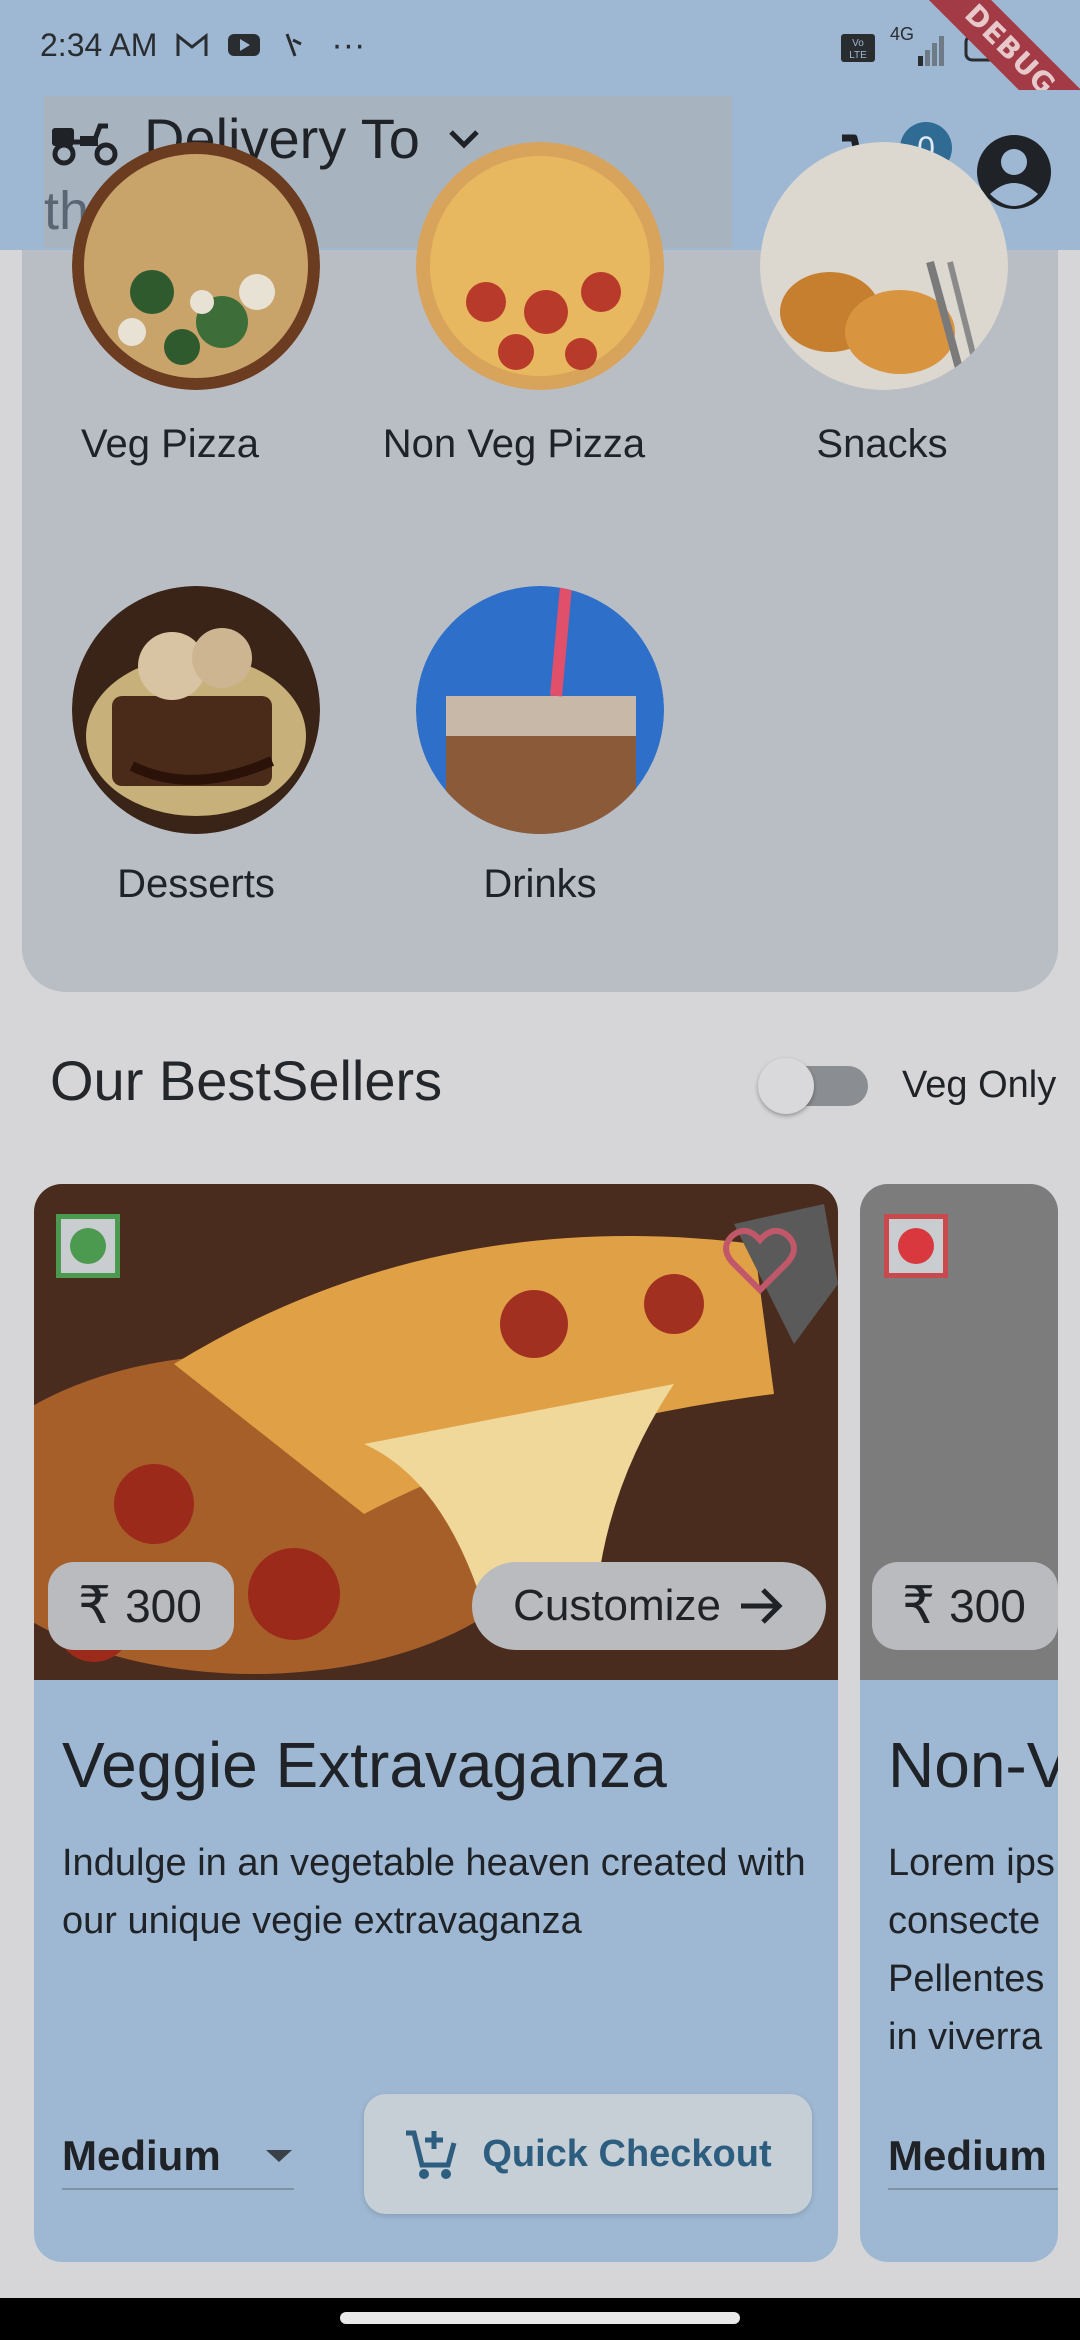 The image size is (1080, 2340). Describe the element at coordinates (965, 2037) in the screenshot. I see `description-line: in viverra` at that location.